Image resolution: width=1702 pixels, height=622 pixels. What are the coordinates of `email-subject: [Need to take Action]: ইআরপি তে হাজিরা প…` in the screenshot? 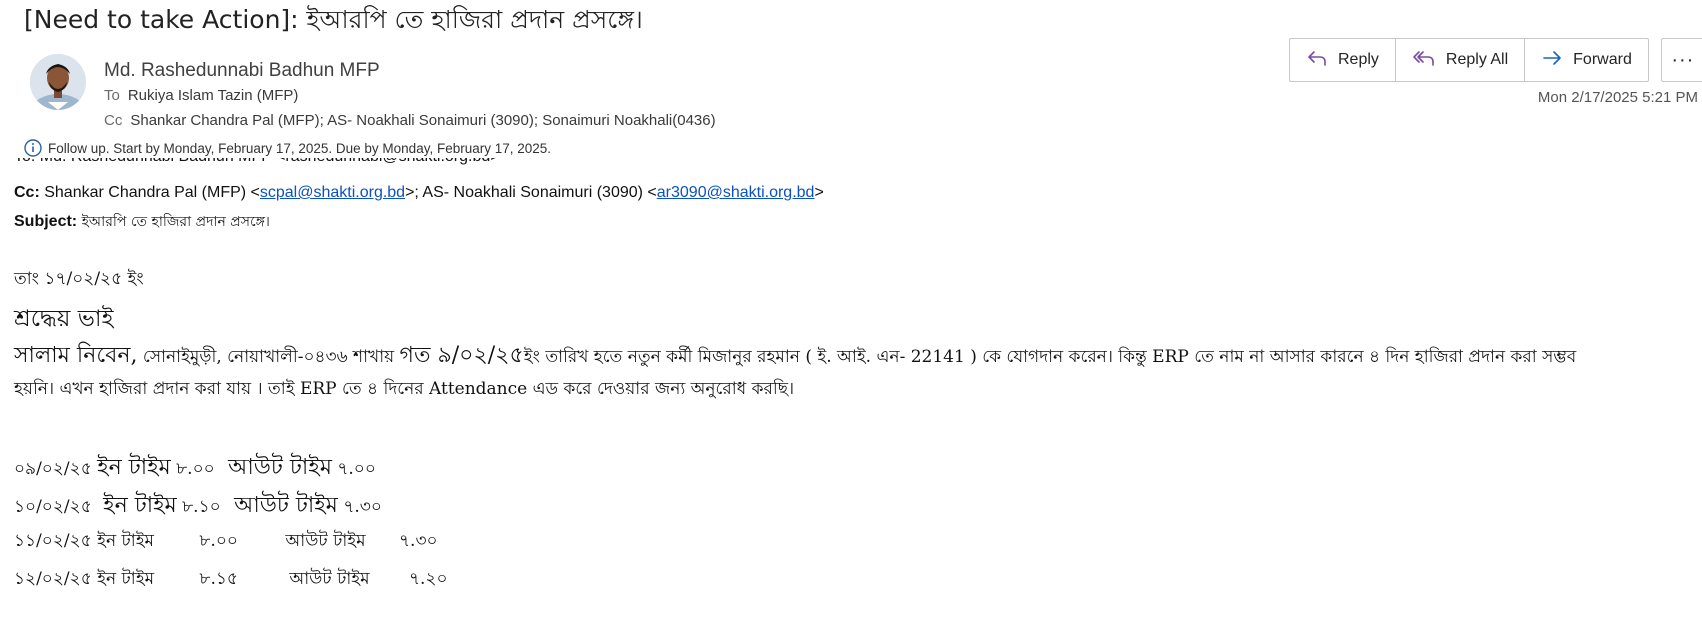 It's located at (333, 19).